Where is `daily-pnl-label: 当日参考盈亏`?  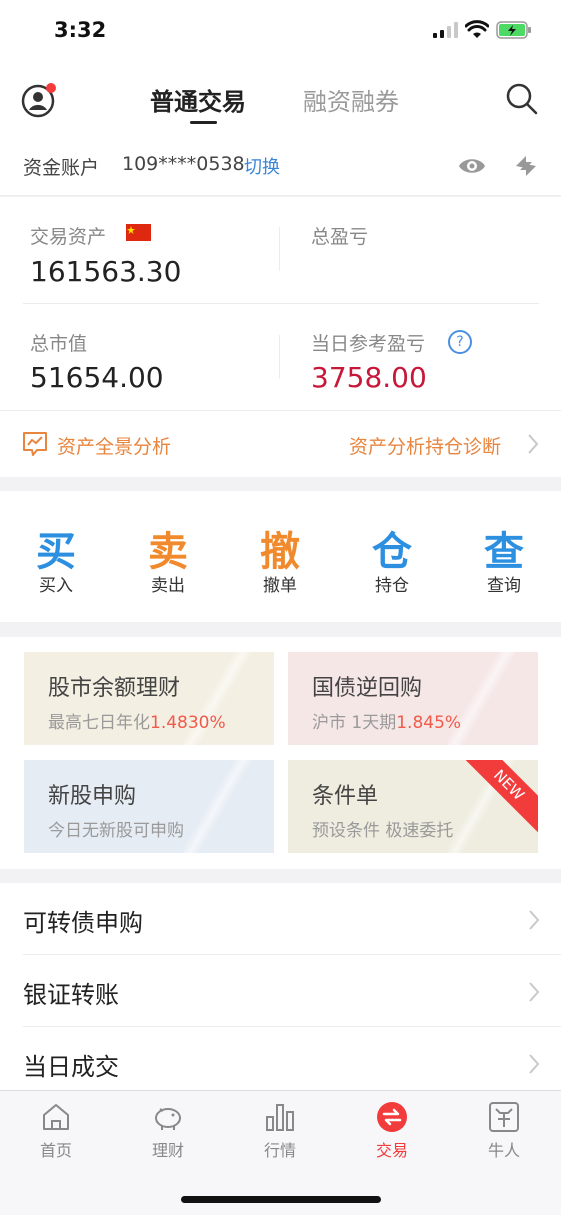
daily-pnl-label: 当日参考盈亏 is located at coordinates (368, 344).